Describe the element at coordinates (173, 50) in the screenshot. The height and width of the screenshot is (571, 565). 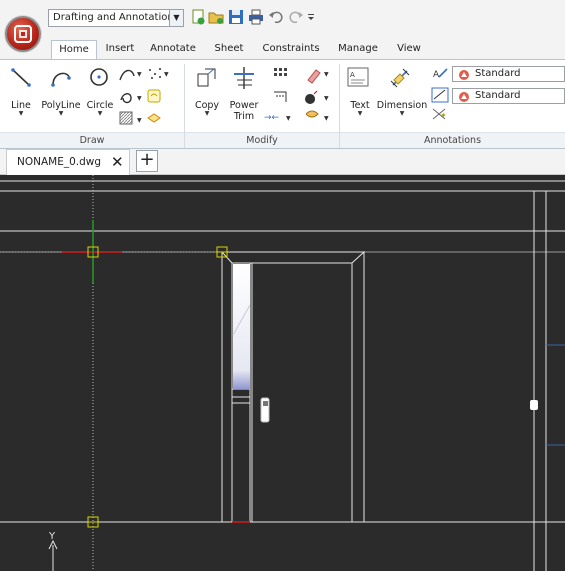
I see `tab-annotate: Annotate` at that location.